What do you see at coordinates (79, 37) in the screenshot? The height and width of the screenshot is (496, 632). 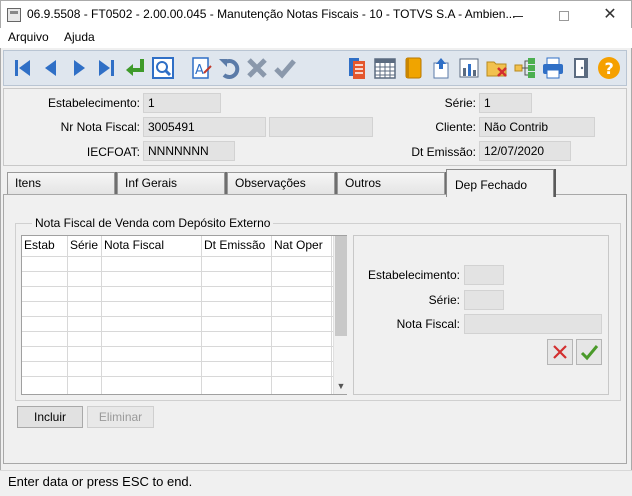 I see `menu-ajuda: Ajuda` at bounding box center [79, 37].